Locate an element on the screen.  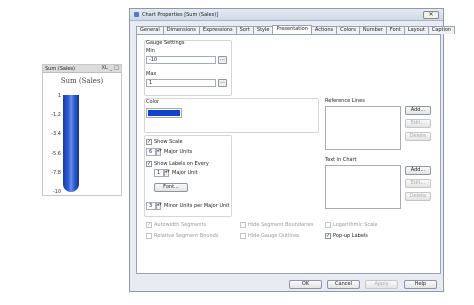
hide-outlines-label: Hide Gauge Outlines is located at coordinates (274, 236).